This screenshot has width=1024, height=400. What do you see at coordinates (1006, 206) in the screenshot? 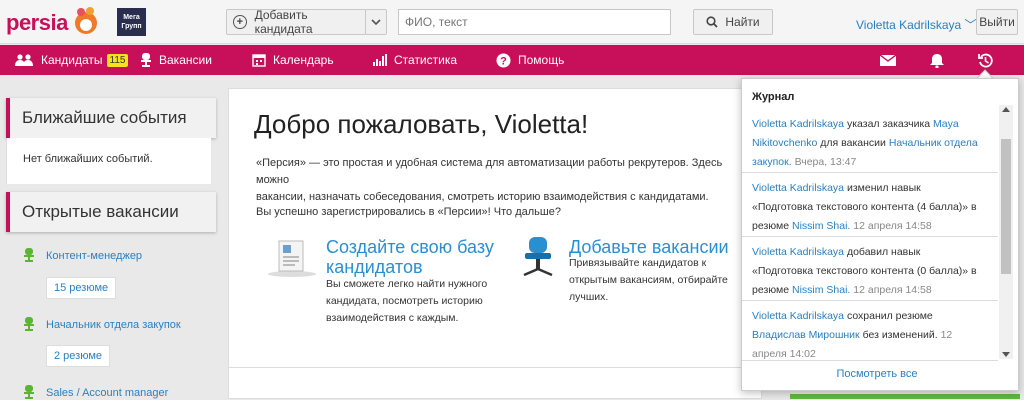
I see `scrollbar-thumb` at bounding box center [1006, 206].